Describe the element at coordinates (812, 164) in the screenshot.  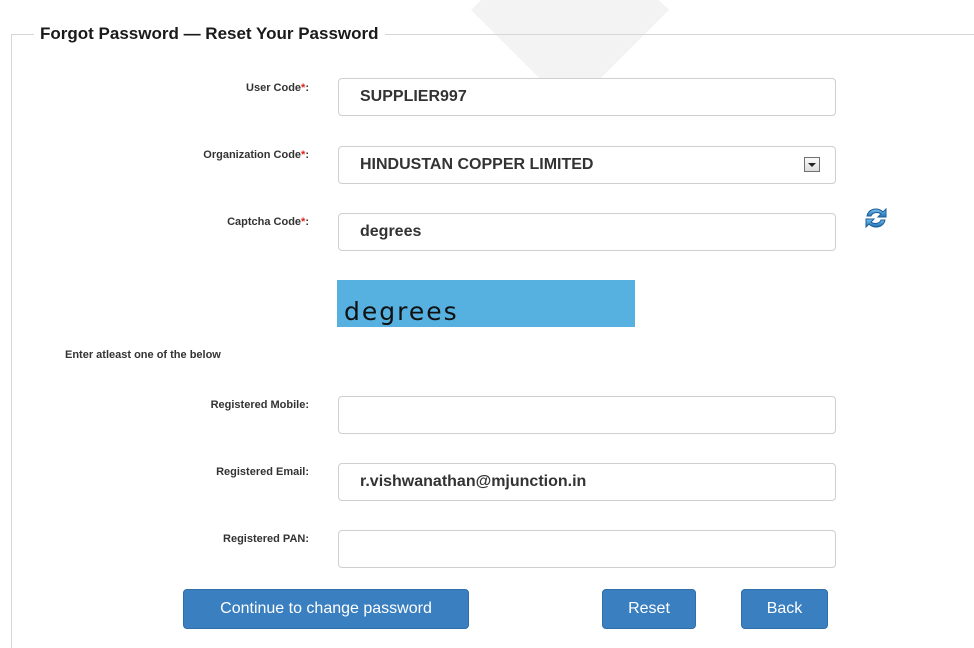
I see `dropdown-arrow-icon` at that location.